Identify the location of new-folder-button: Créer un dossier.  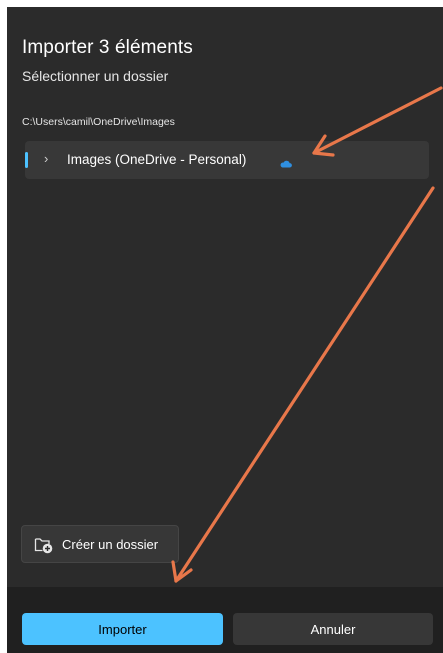
(100, 544).